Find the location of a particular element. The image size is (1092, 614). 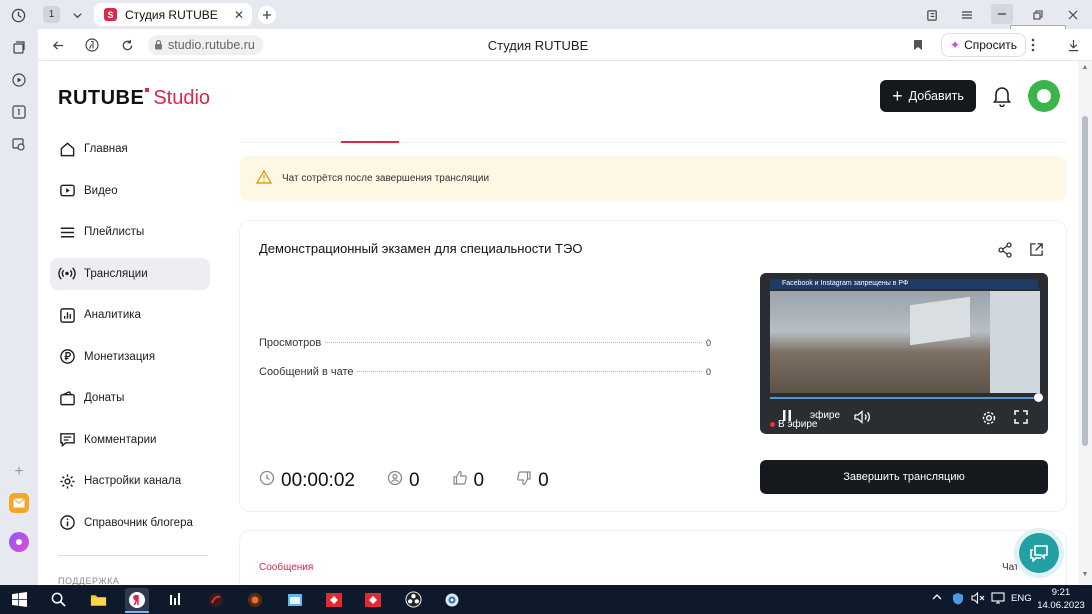

windows-taskbar: ENG 9:21 14.06.2023 is located at coordinates (546, 599).